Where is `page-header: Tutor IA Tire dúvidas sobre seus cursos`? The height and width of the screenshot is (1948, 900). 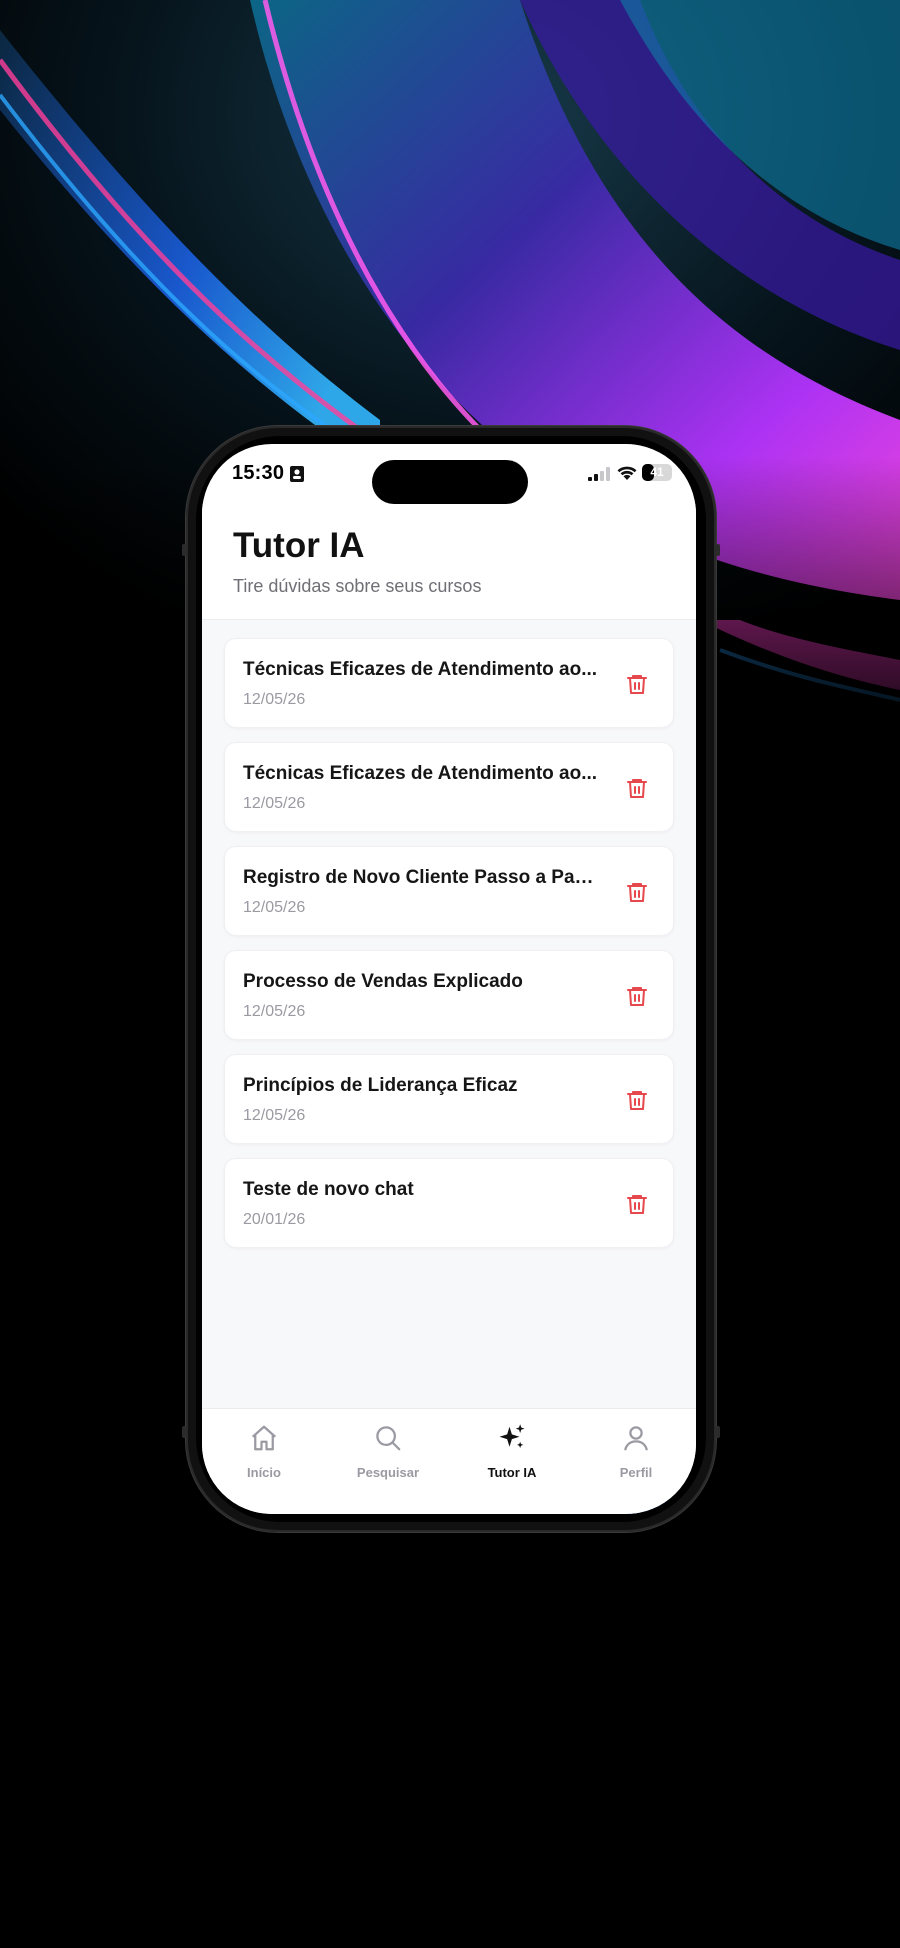
page-header: Tutor IA Tire dúvidas sobre seus cursos is located at coordinates (449, 562).